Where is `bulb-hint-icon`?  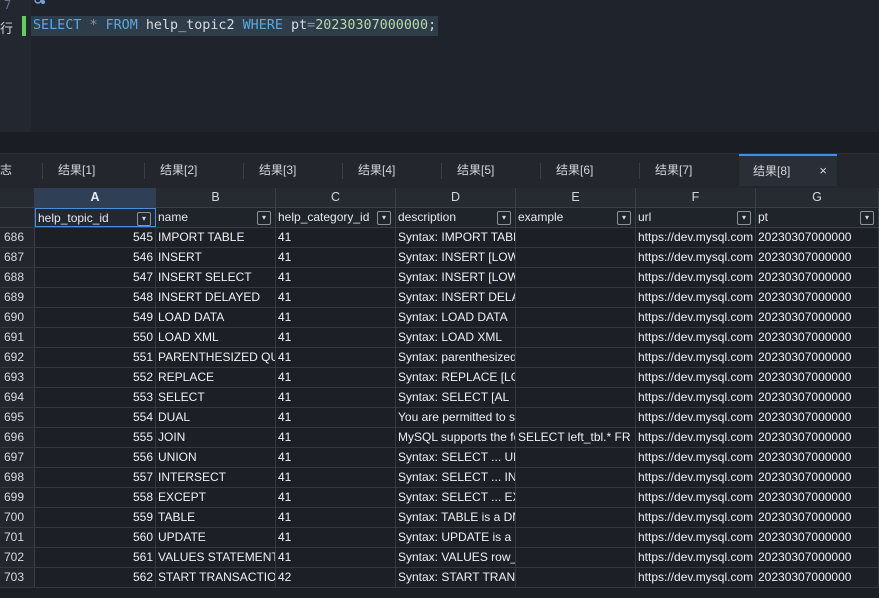
bulb-hint-icon is located at coordinates (40, 3).